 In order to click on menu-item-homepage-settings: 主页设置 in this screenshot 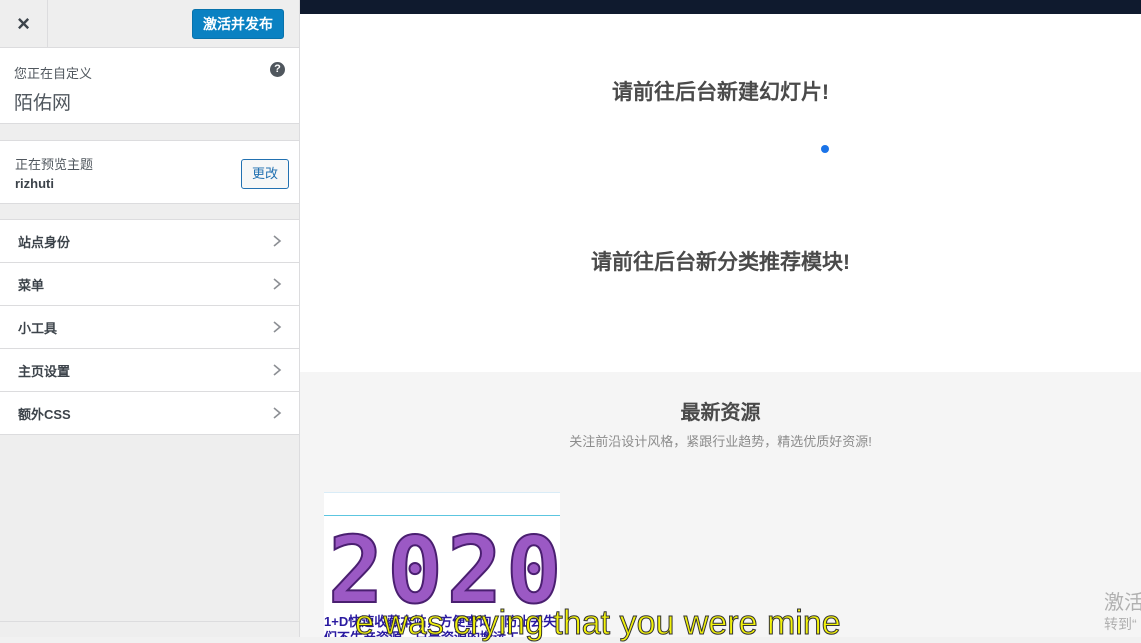, I will do `click(149, 370)`.